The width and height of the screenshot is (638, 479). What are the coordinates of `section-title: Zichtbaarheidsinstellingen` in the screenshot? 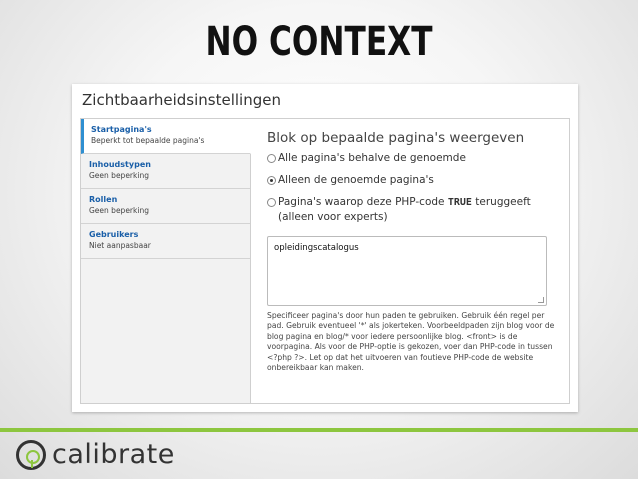 It's located at (181, 100).